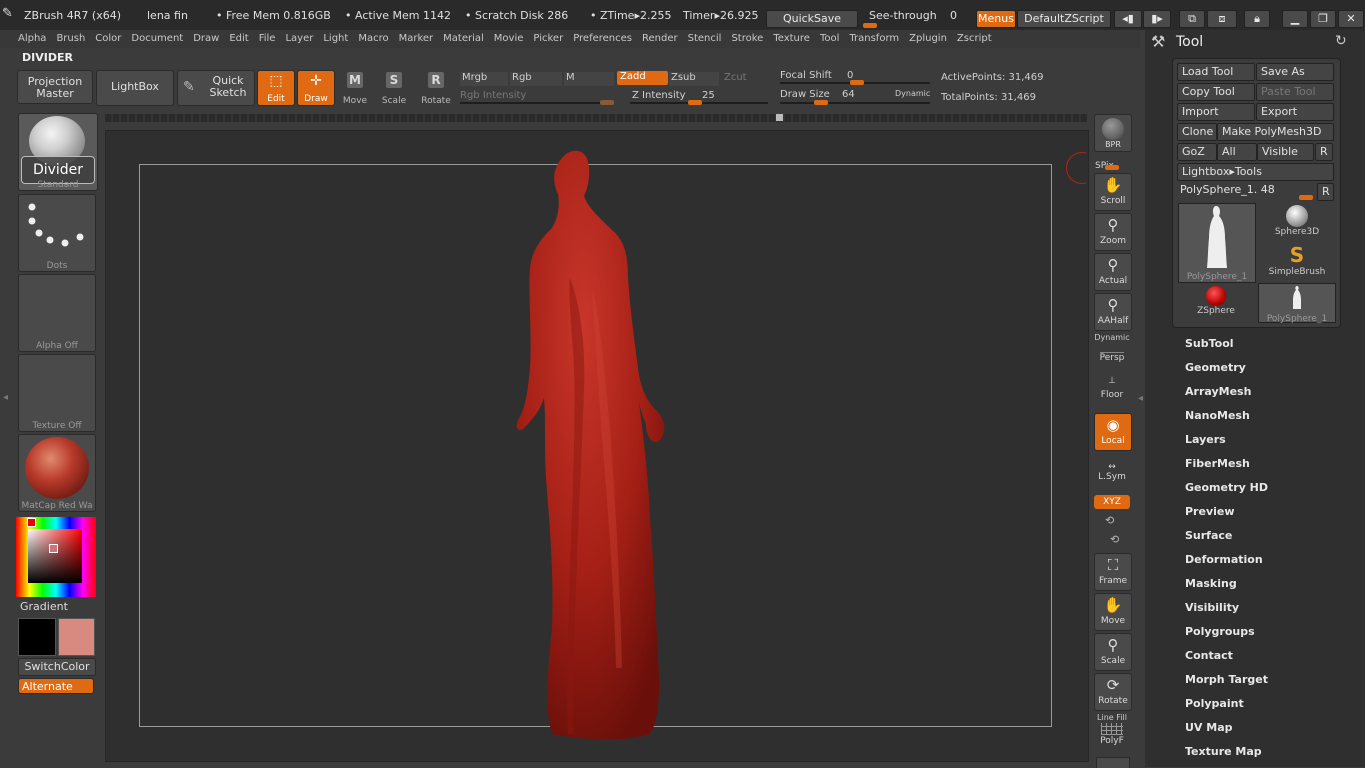 This screenshot has width=1365, height=768. What do you see at coordinates (1113, 162) in the screenshot?
I see `spix-slider: SPix` at bounding box center [1113, 162].